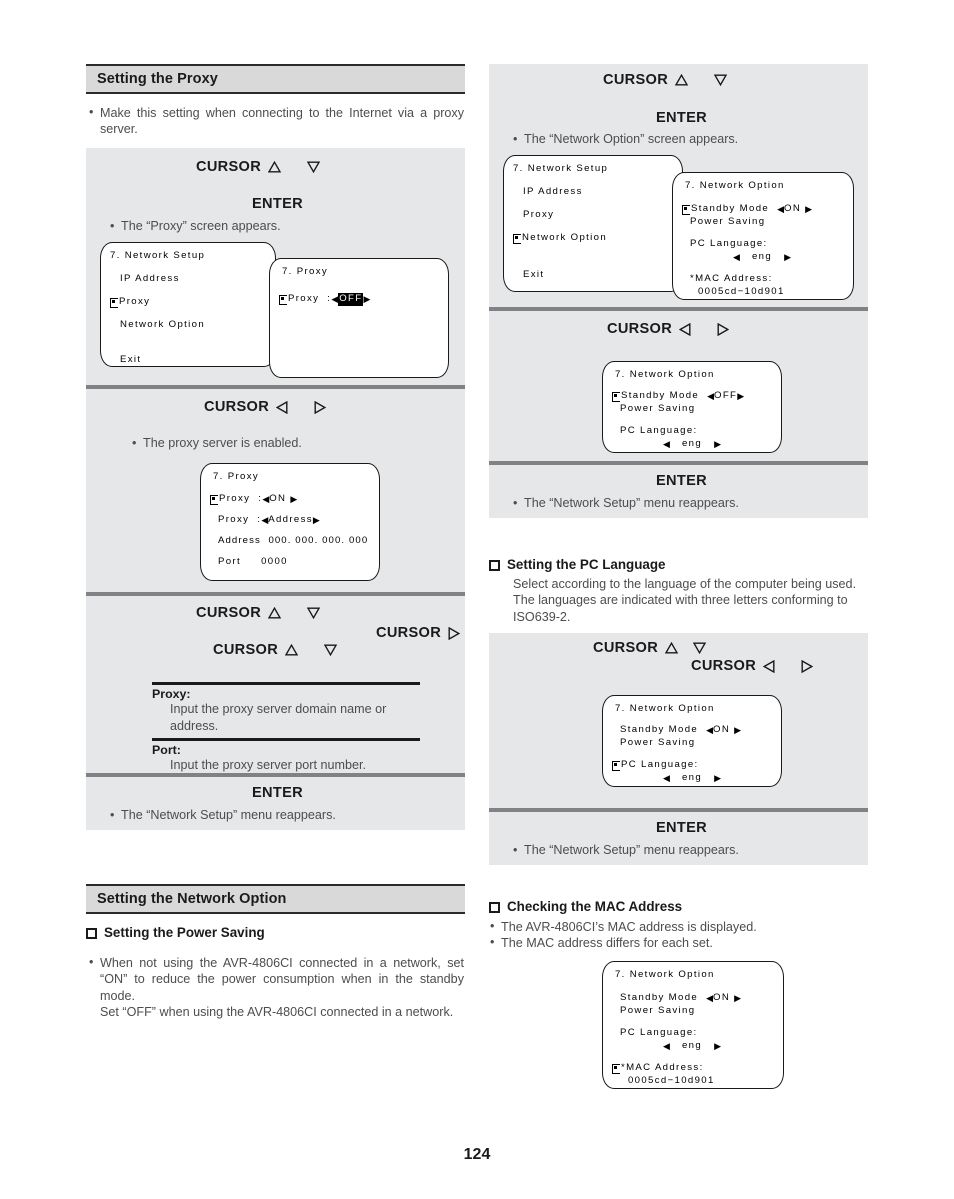  What do you see at coordinates (293, 541) in the screenshot?
I see `osd-row-address: Address 000. 000. 000. 000` at bounding box center [293, 541].